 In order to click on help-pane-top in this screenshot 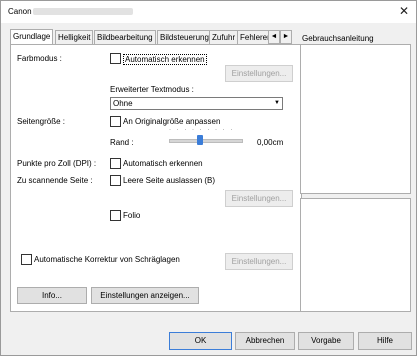, I will do `click(355, 119)`.